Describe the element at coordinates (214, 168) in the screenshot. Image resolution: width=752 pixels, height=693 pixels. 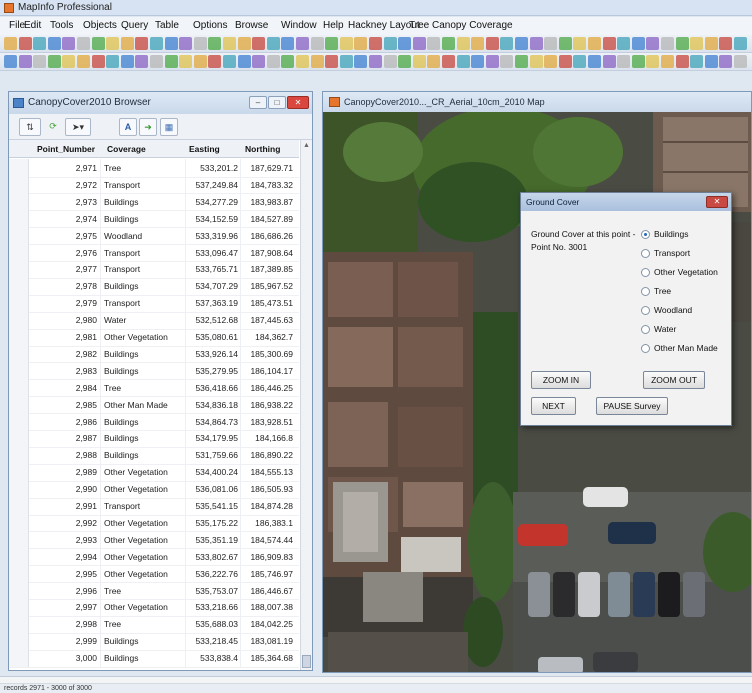
I see `cell-easting: 533,201.2` at that location.